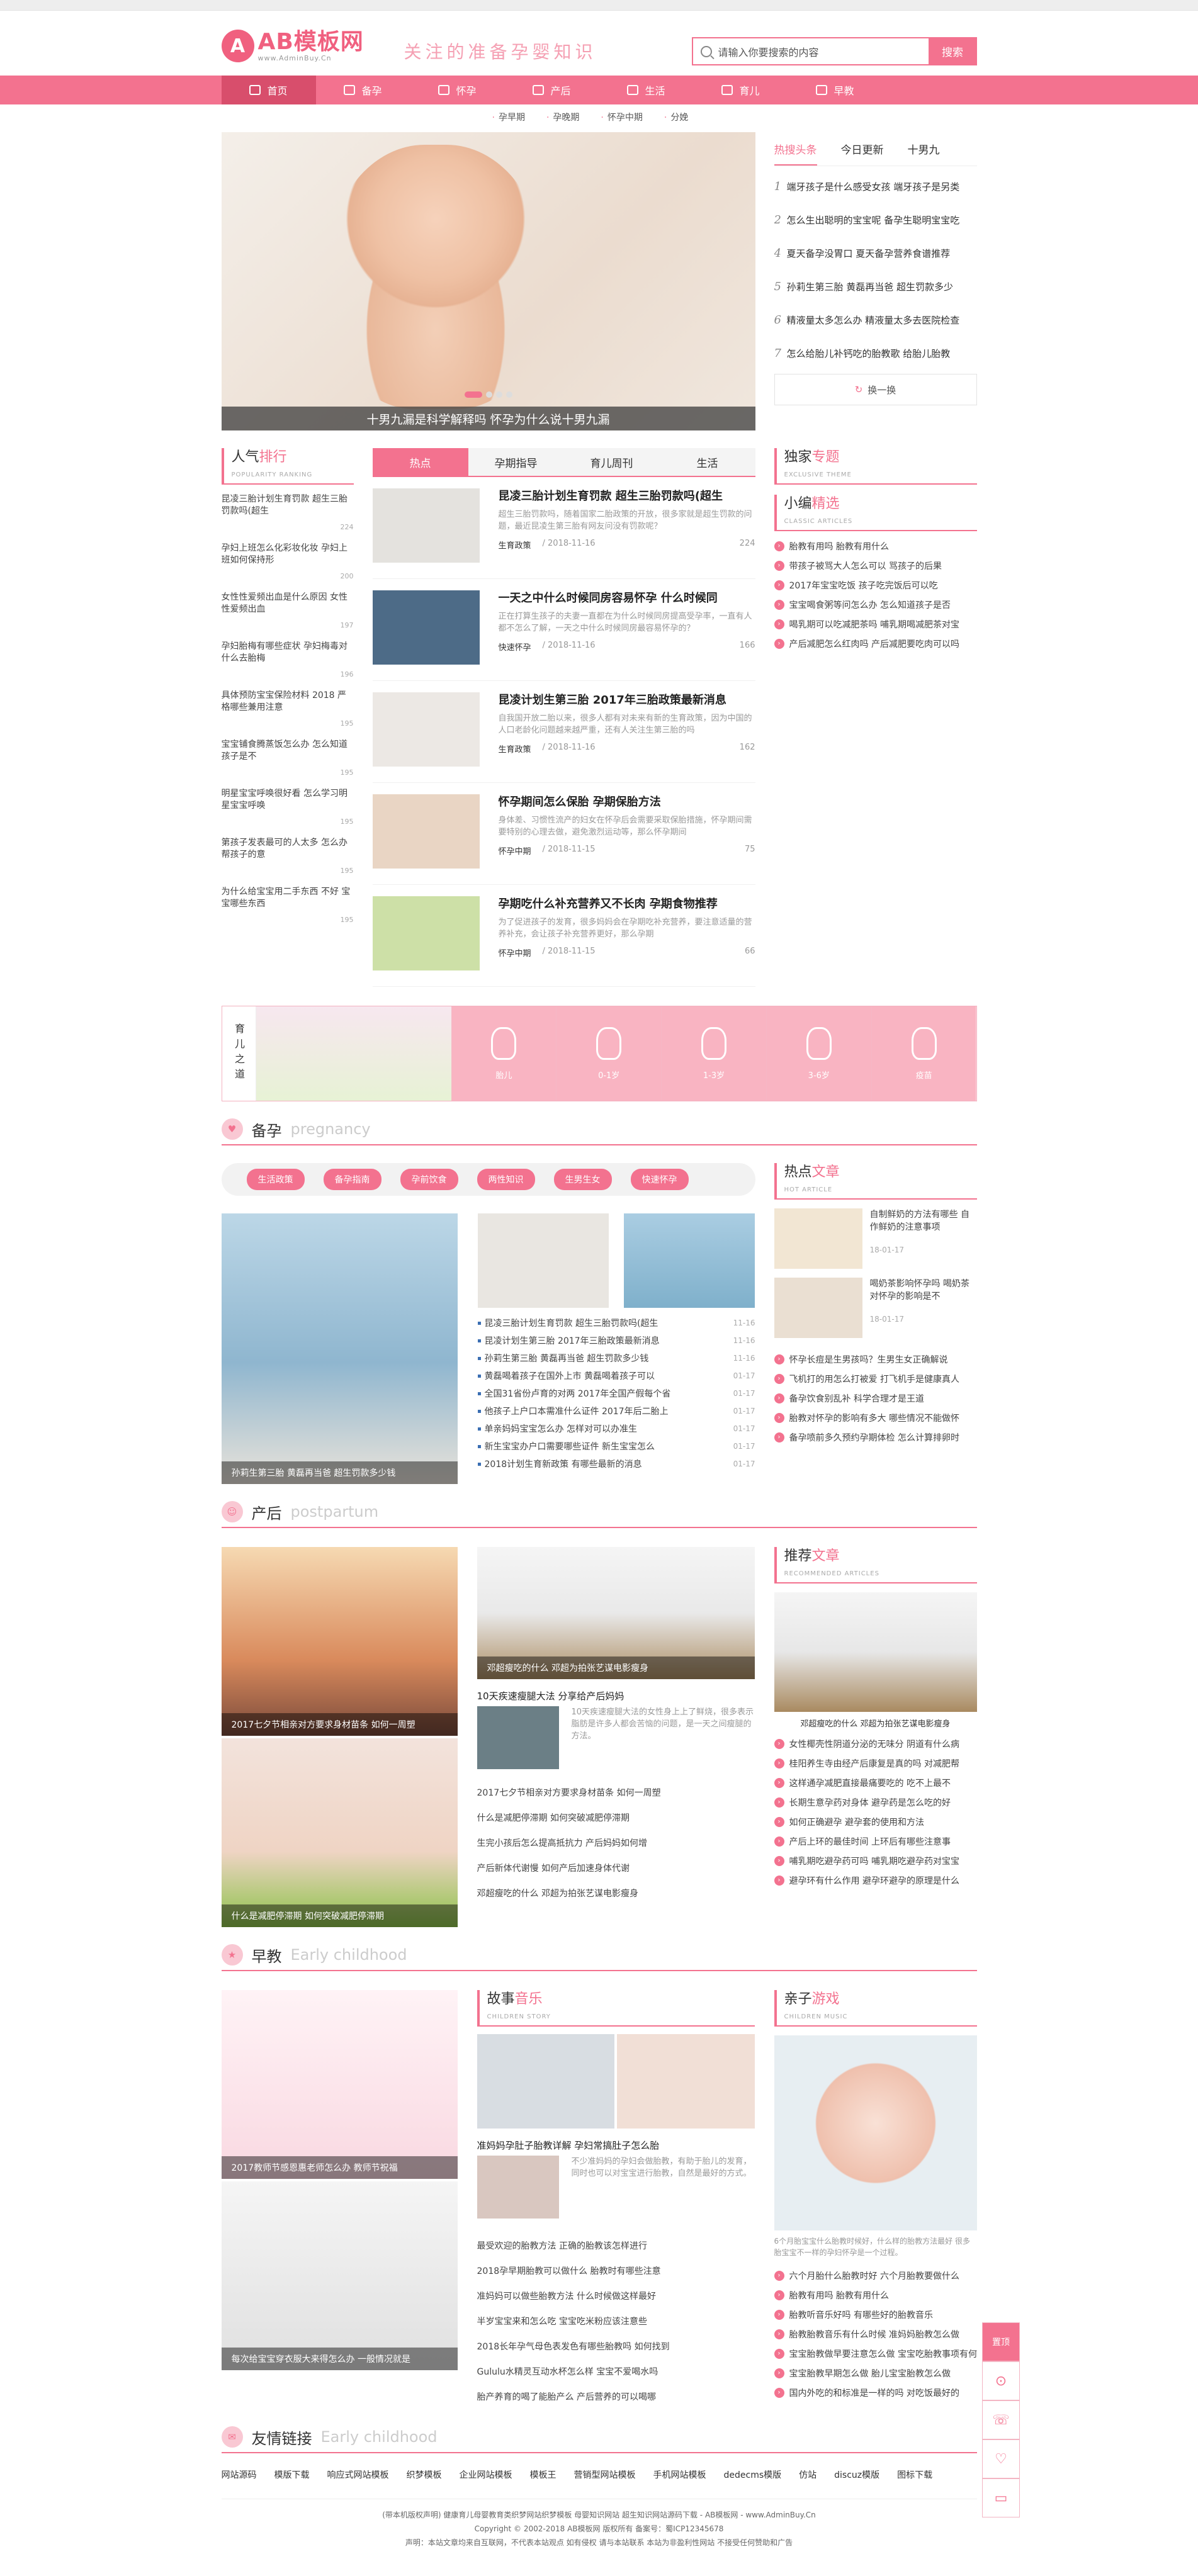  I want to click on growth-stage: 疫苗, so click(923, 1053).